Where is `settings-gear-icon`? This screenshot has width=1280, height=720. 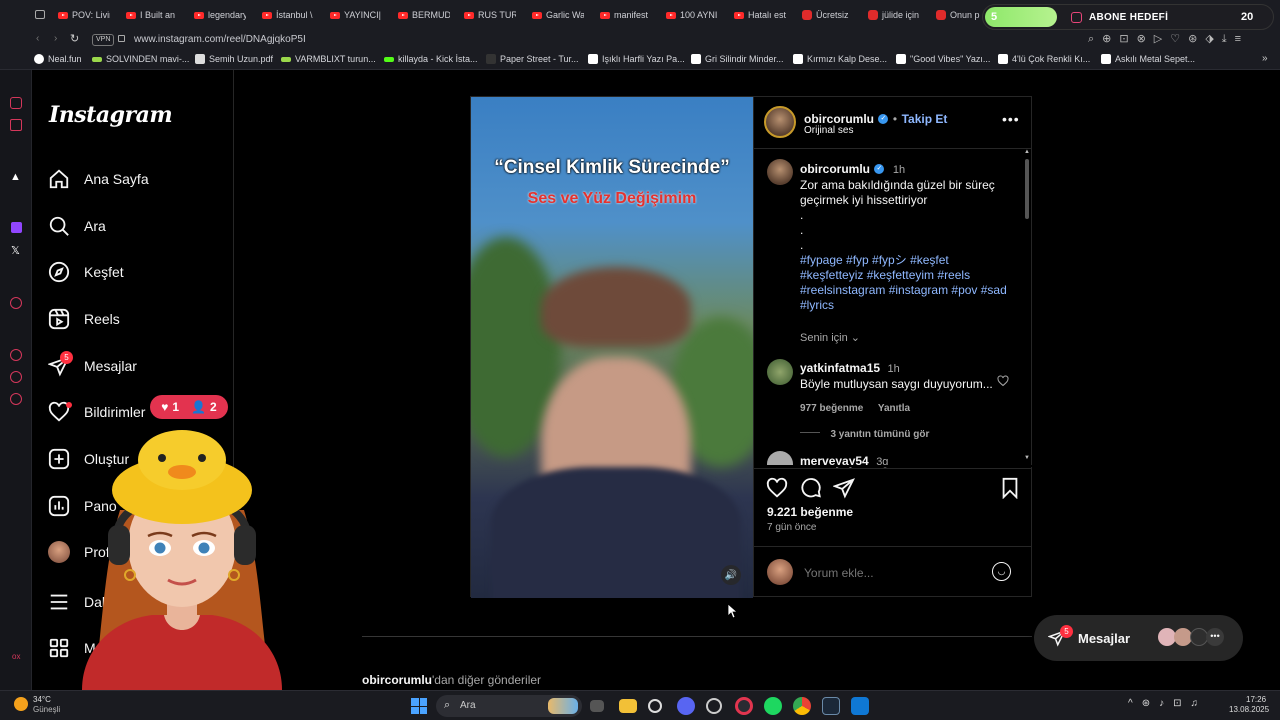
settings-gear-icon is located at coordinates (655, 706).